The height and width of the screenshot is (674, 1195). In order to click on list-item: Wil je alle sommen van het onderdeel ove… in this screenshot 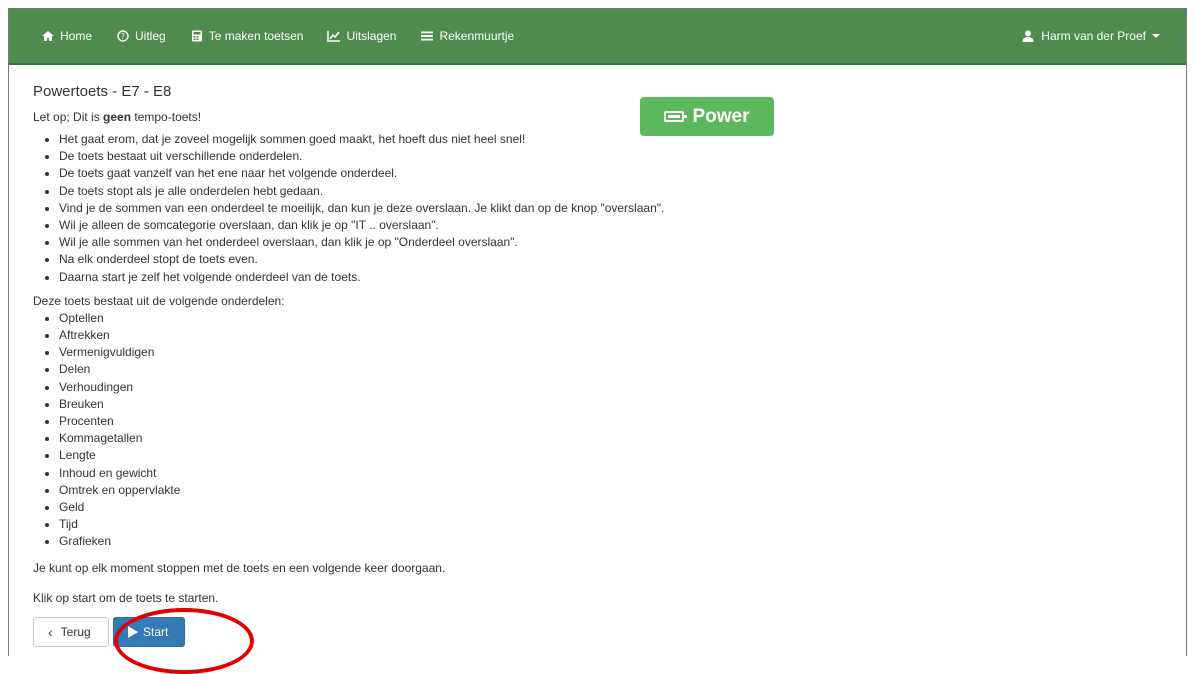, I will do `click(622, 242)`.